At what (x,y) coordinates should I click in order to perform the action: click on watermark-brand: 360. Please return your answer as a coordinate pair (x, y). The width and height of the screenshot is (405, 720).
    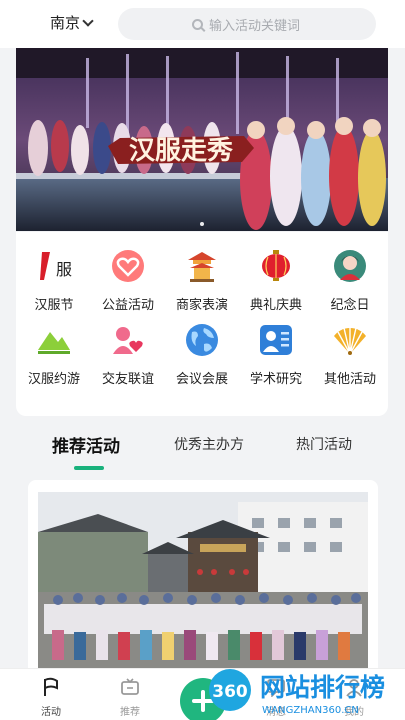
    Looking at the image, I should click on (230, 692).